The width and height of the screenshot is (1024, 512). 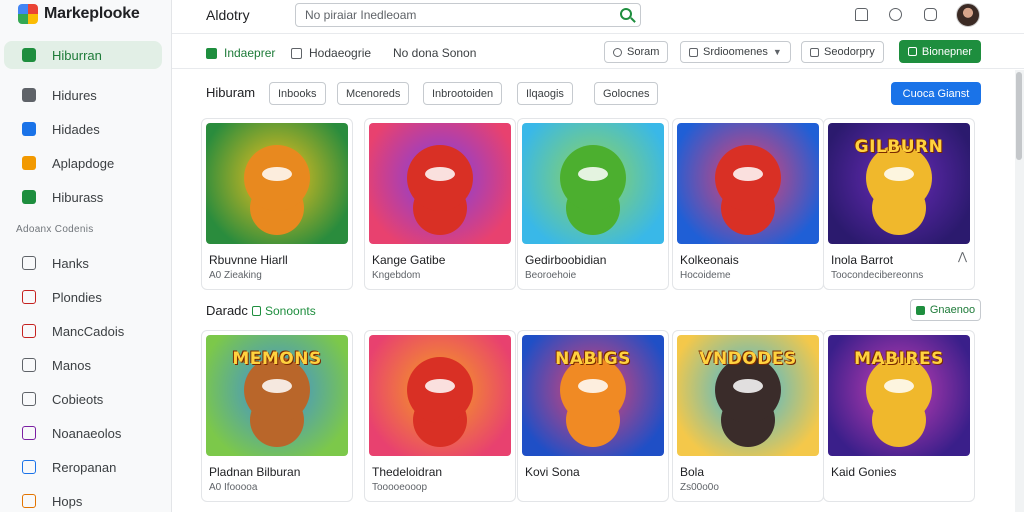 What do you see at coordinates (945, 310) in the screenshot?
I see `section-2-action-button: Gnaenoo` at bounding box center [945, 310].